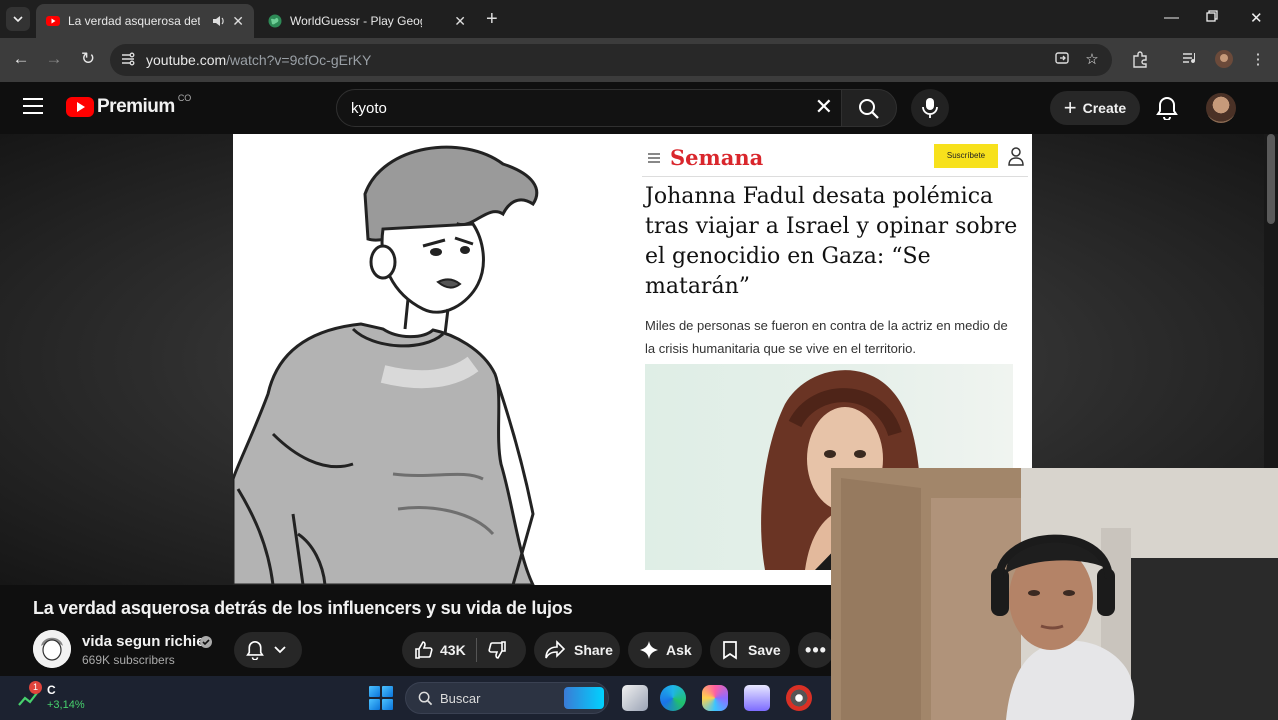 Image resolution: width=1278 pixels, height=720 pixels. What do you see at coordinates (476, 650) in the screenshot?
I see `like-divider` at bounding box center [476, 650].